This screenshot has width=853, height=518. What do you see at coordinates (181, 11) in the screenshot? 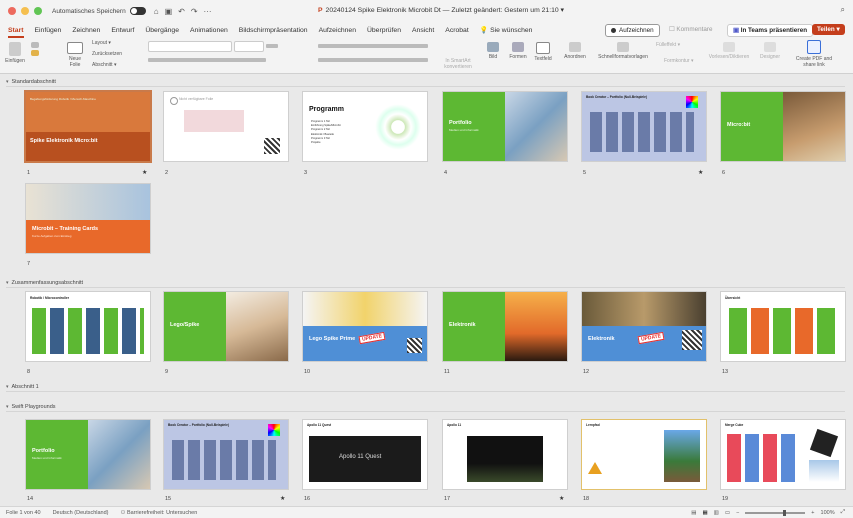
I see `undo-icon: ↶` at bounding box center [181, 11].